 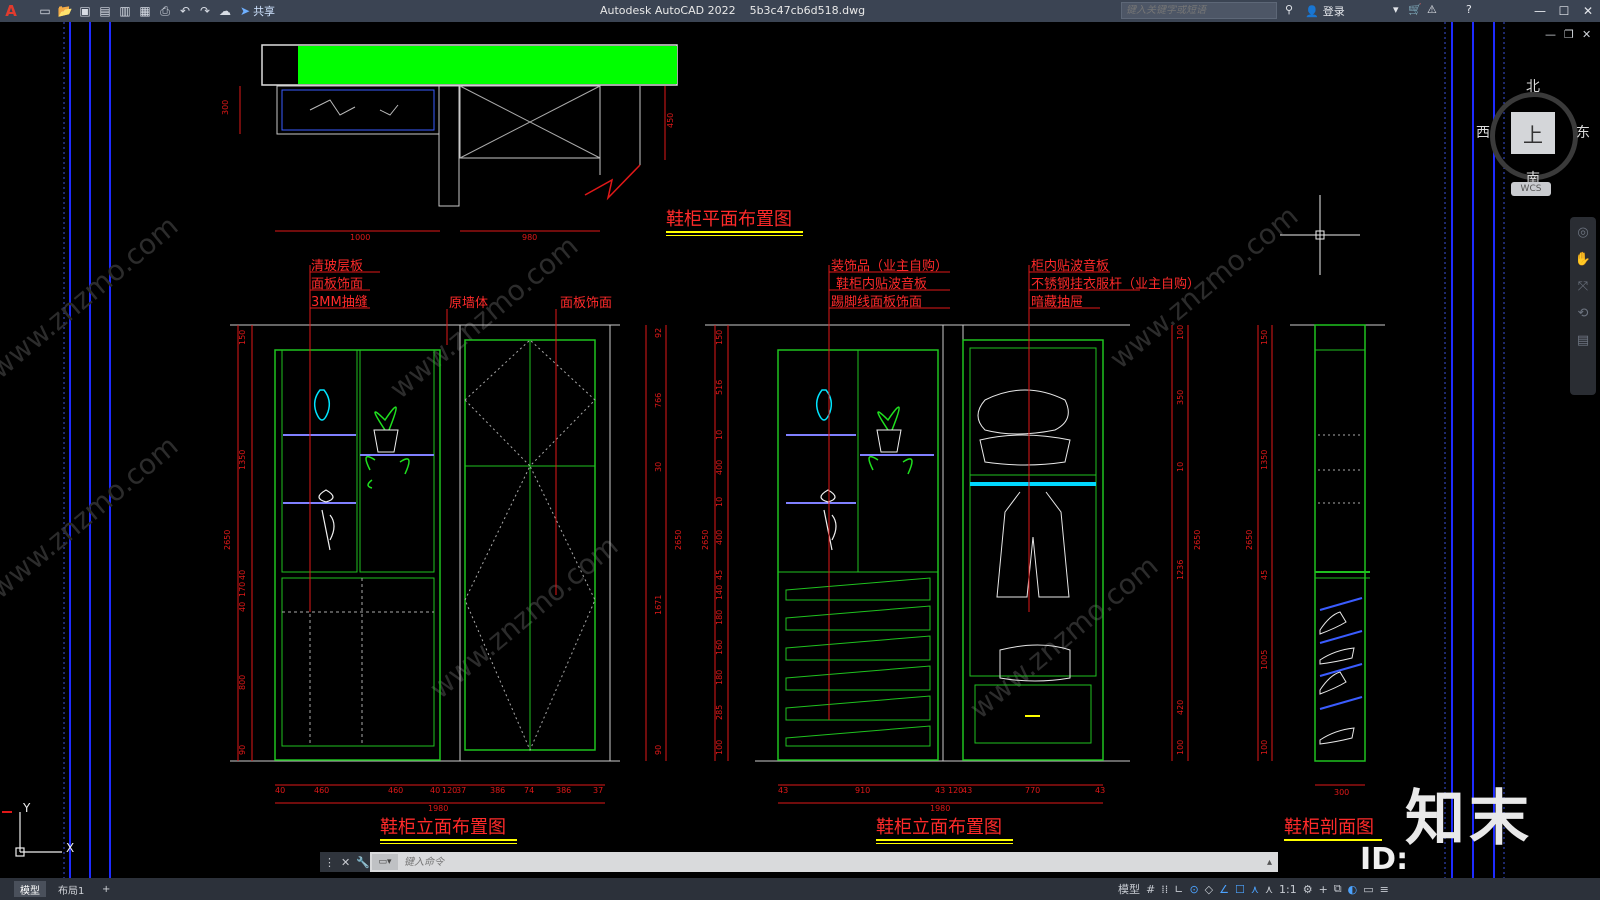 What do you see at coordinates (1150, 889) in the screenshot?
I see `grid-icon: #` at bounding box center [1150, 889].